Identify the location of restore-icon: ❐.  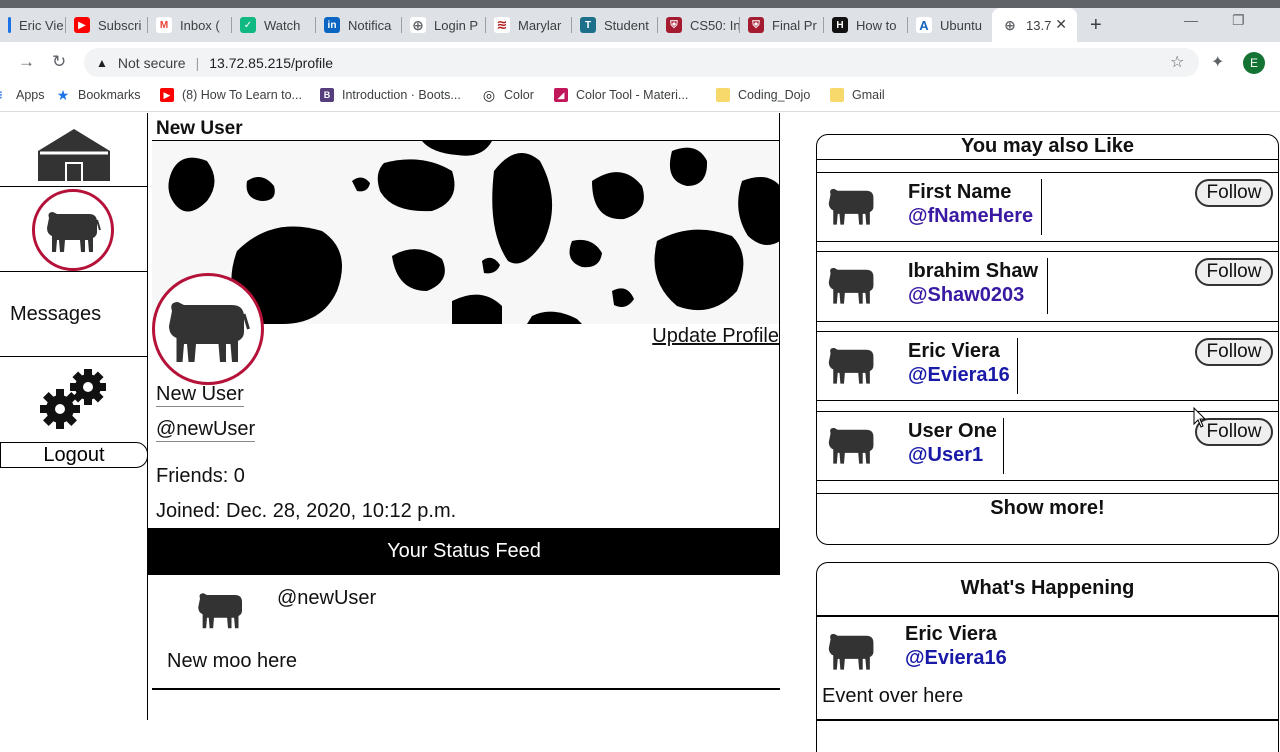
(1238, 20).